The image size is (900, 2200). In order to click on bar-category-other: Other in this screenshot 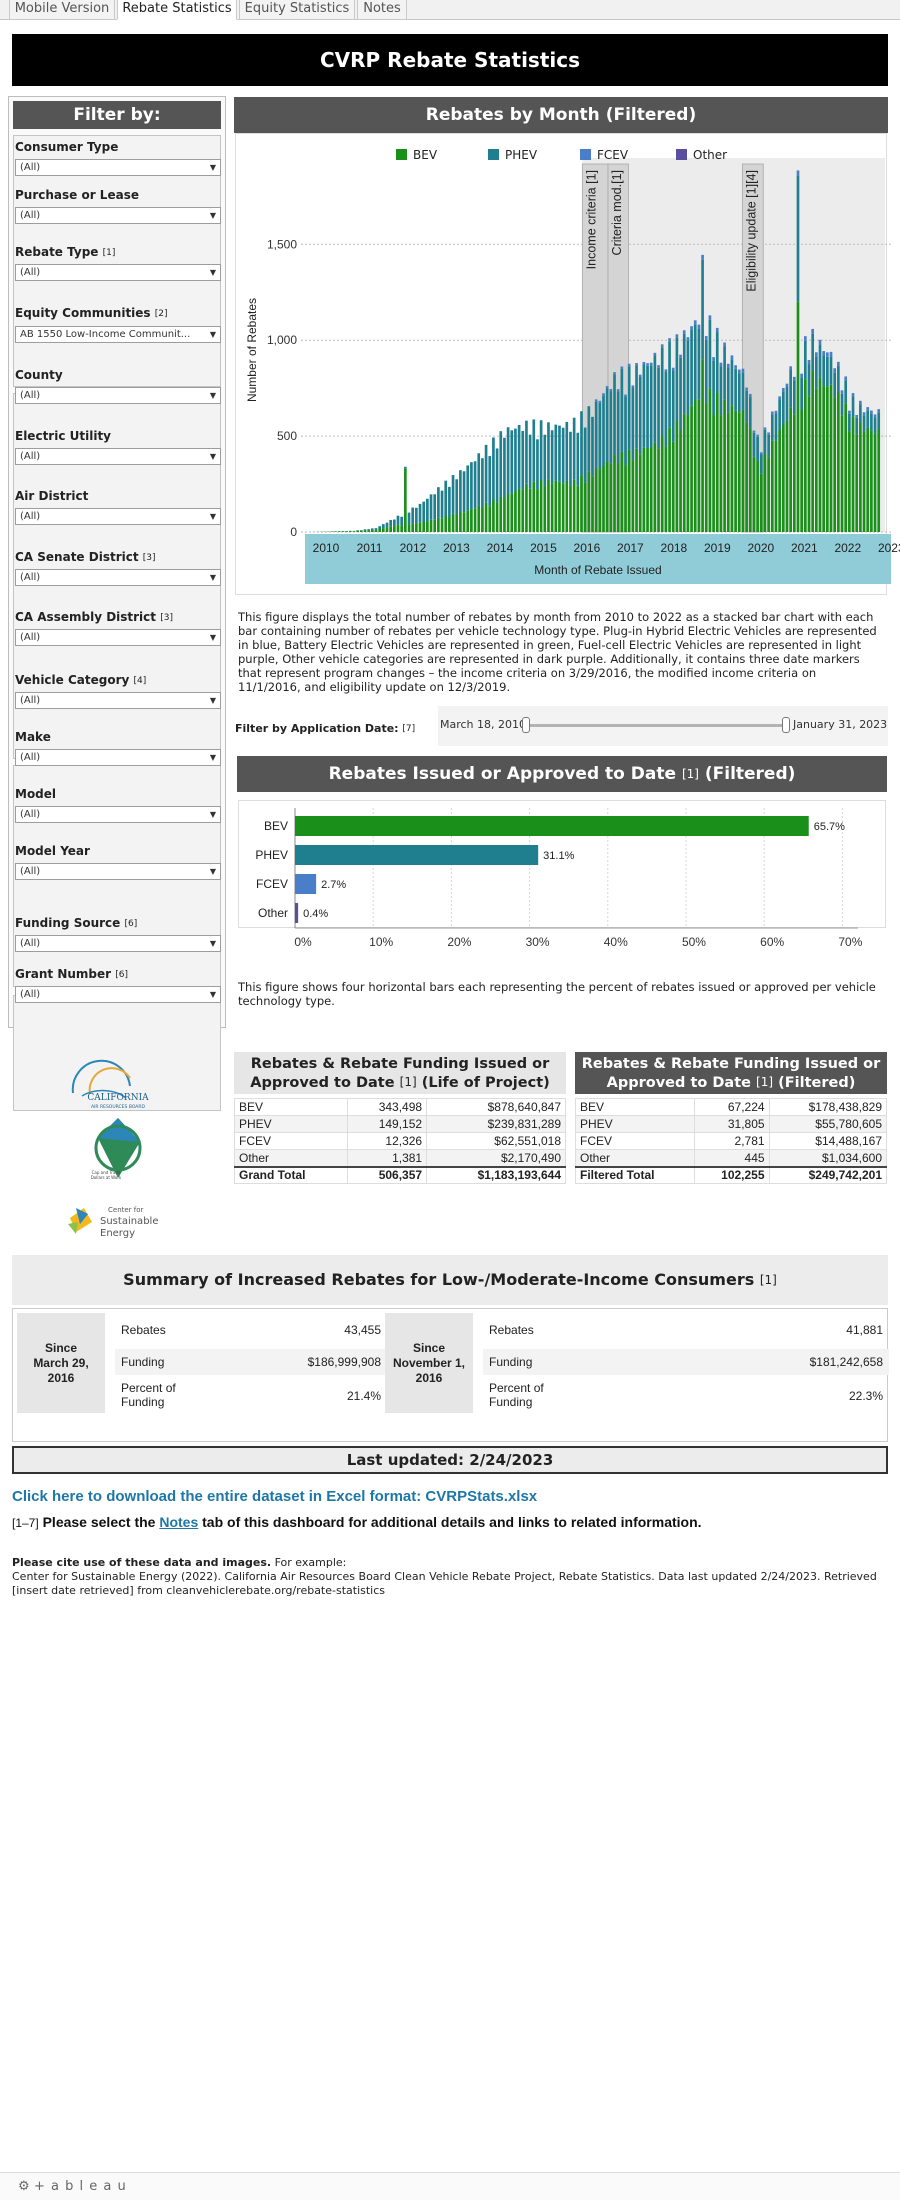, I will do `click(273, 913)`.